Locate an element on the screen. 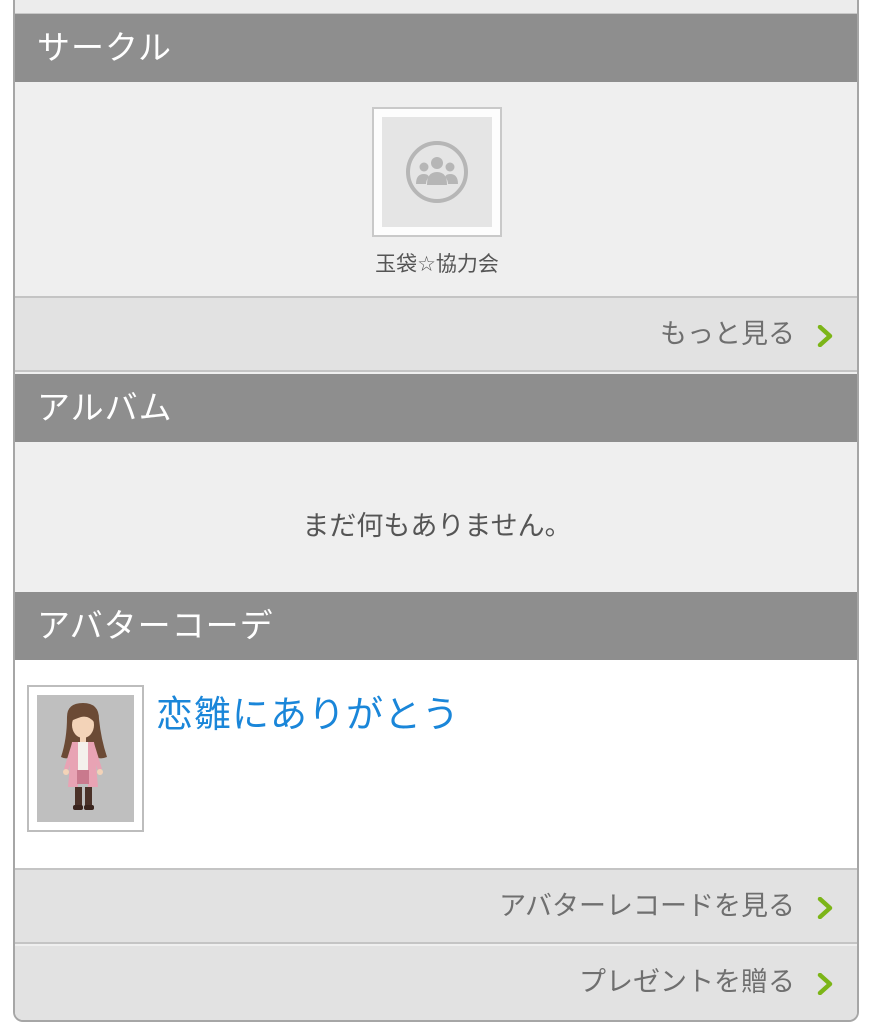  send-present-link: プレゼントを贈る is located at coordinates (436, 983).